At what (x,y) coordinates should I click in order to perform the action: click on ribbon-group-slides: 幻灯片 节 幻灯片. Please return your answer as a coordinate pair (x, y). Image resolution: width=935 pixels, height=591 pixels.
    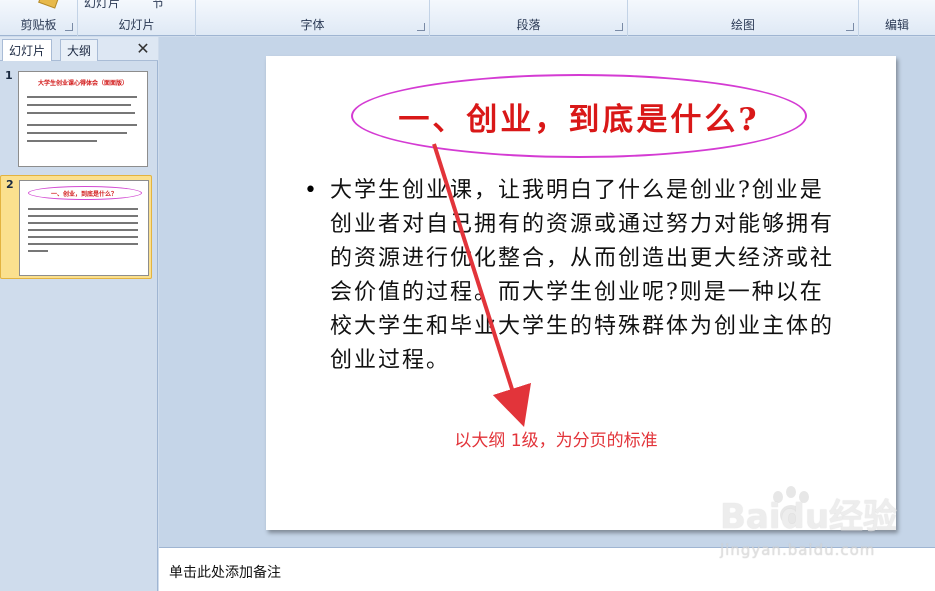
    Looking at the image, I should click on (137, 18).